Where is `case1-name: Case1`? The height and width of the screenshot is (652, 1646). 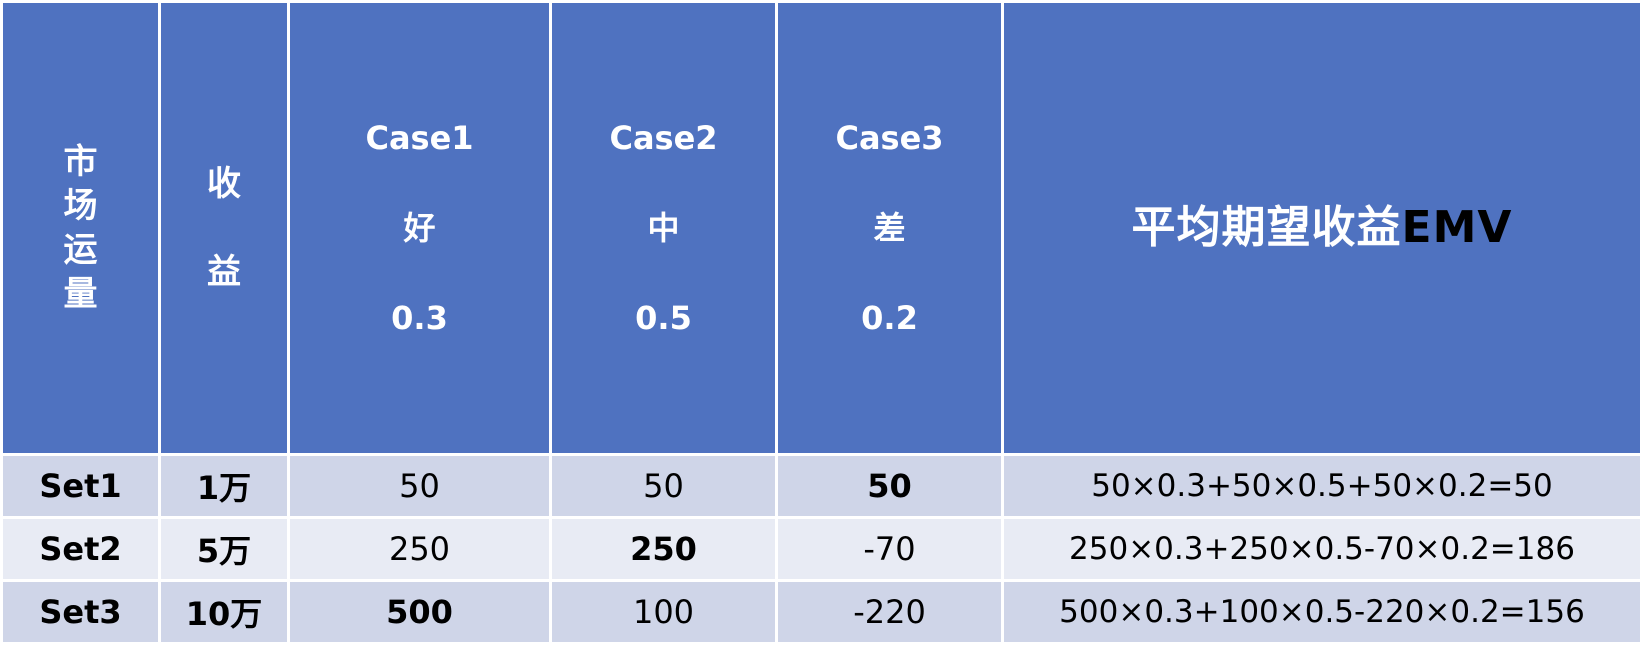
case1-name: Case1 is located at coordinates (419, 138).